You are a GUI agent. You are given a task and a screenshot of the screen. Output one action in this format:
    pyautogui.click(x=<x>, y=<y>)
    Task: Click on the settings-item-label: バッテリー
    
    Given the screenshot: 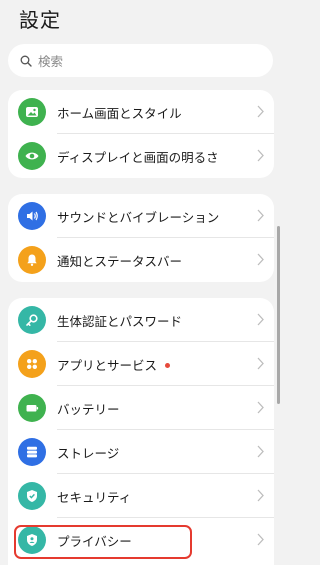 What is the action you would take?
    pyautogui.click(x=88, y=409)
    